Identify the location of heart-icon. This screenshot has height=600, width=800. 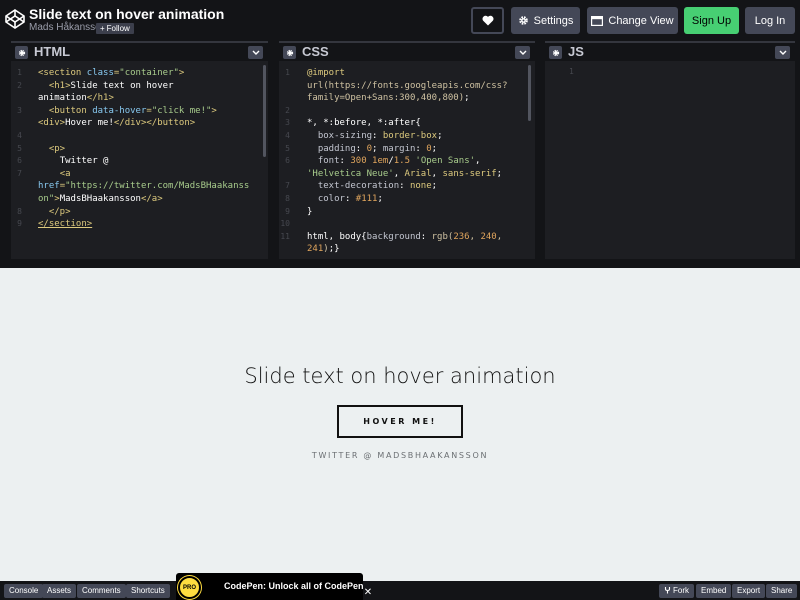
(487, 20).